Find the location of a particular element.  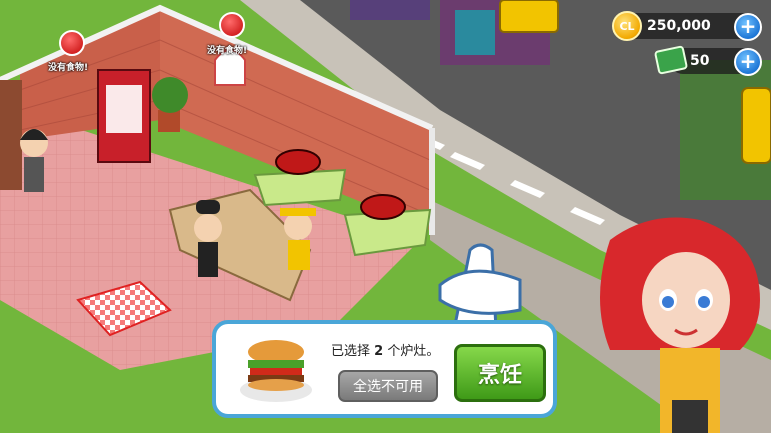

cook-button: 烹饪 is located at coordinates (500, 373).